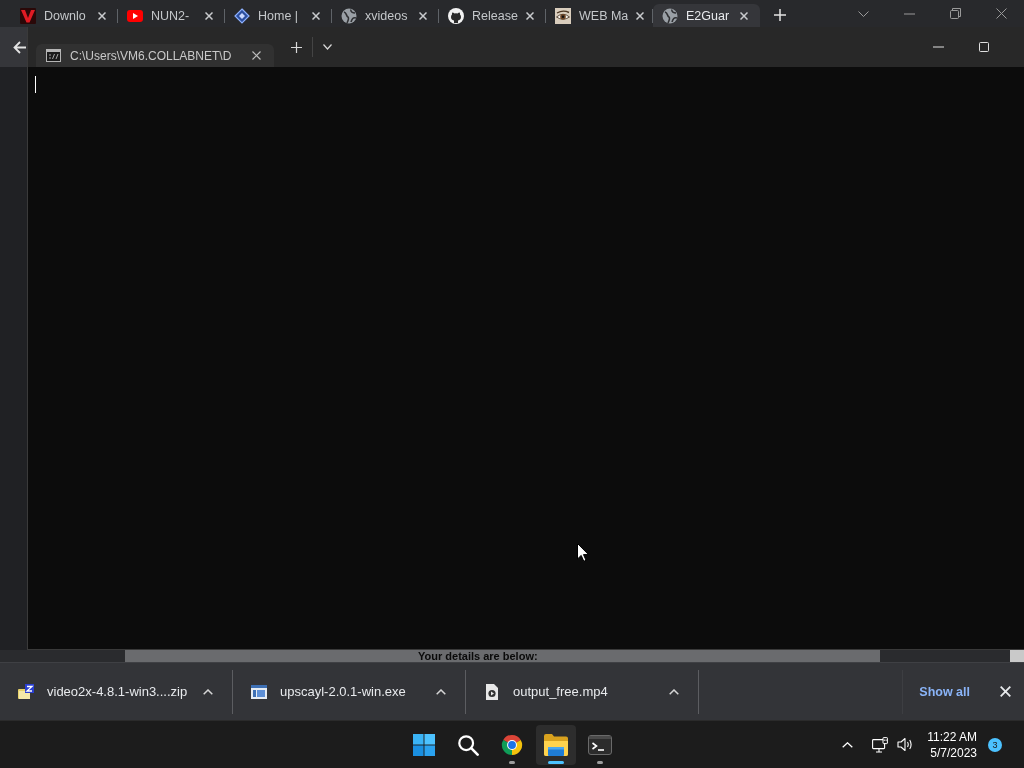 This screenshot has width=1024, height=768. Describe the element at coordinates (328, 691) in the screenshot. I see `download-item: upscayl-2.0.1-win.exe` at that location.